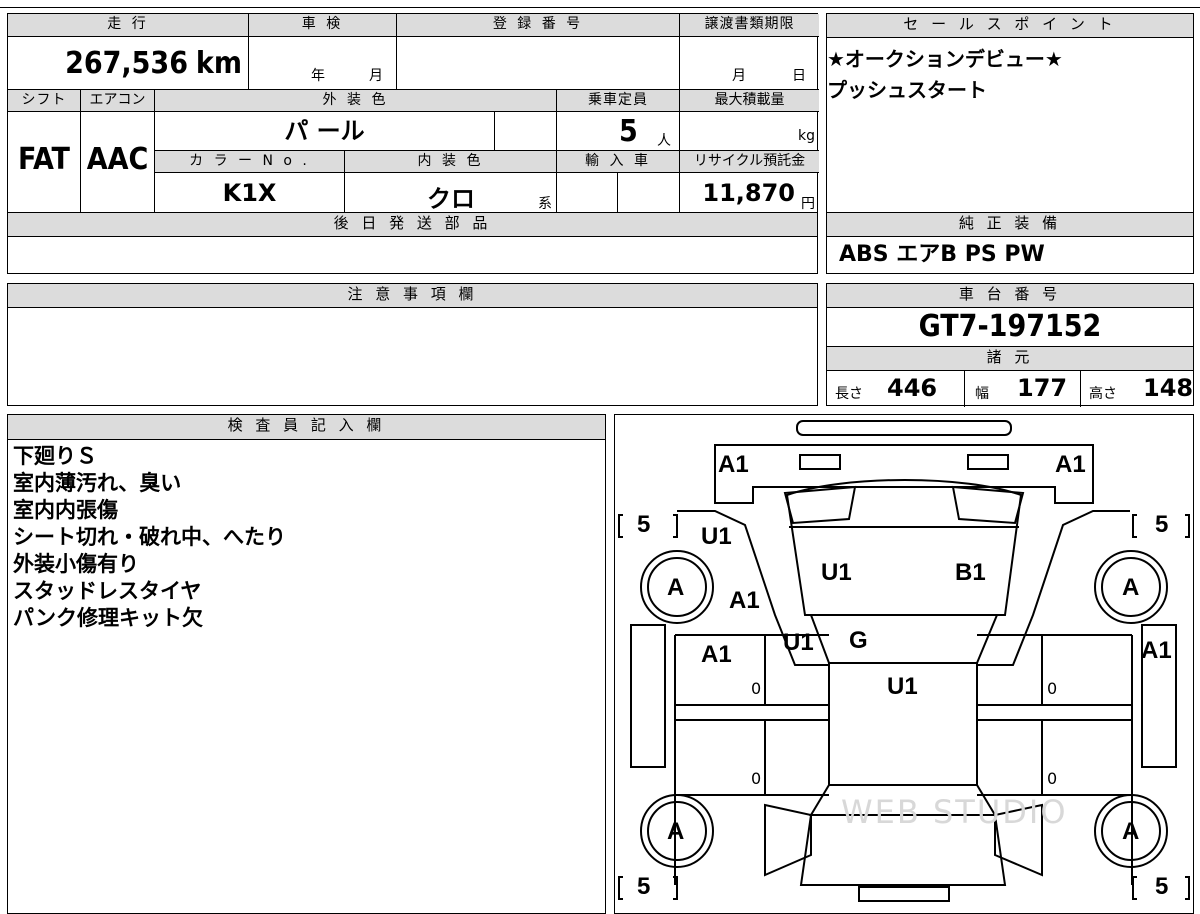 Image resolution: width=1200 pixels, height=914 pixels. Describe the element at coordinates (587, 193) in the screenshot. I see `import-cell-a` at that location.